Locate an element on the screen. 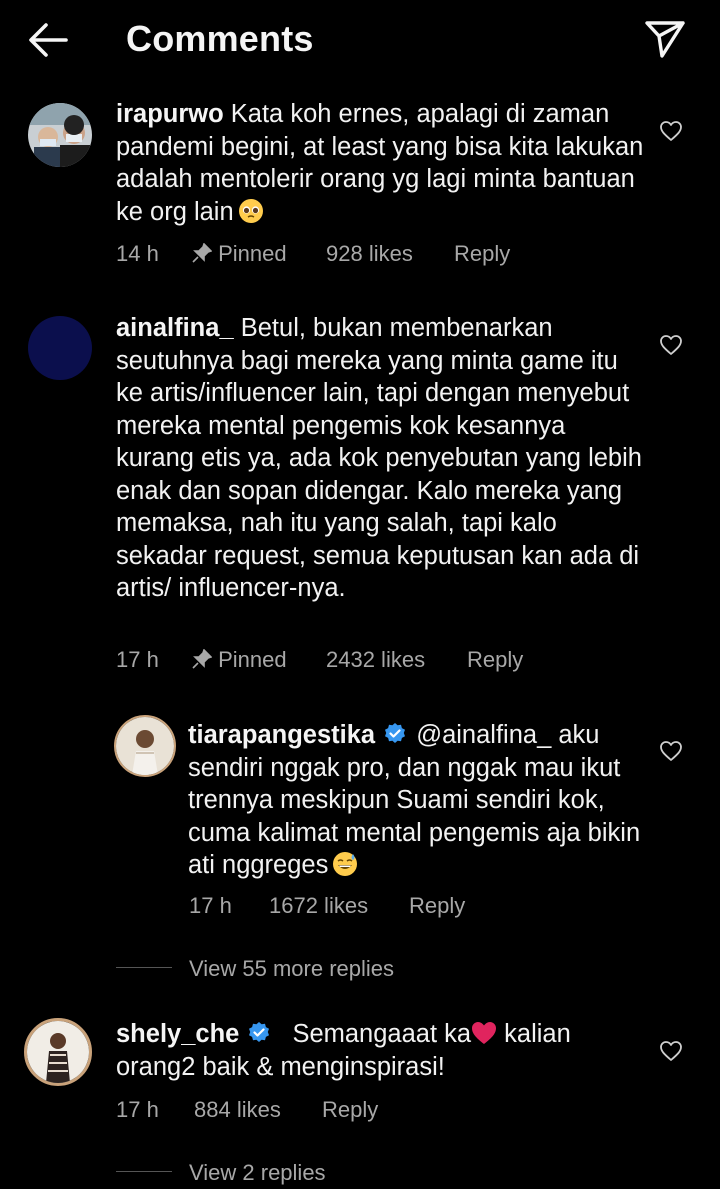  likes-count: 928 likes is located at coordinates (369, 254).